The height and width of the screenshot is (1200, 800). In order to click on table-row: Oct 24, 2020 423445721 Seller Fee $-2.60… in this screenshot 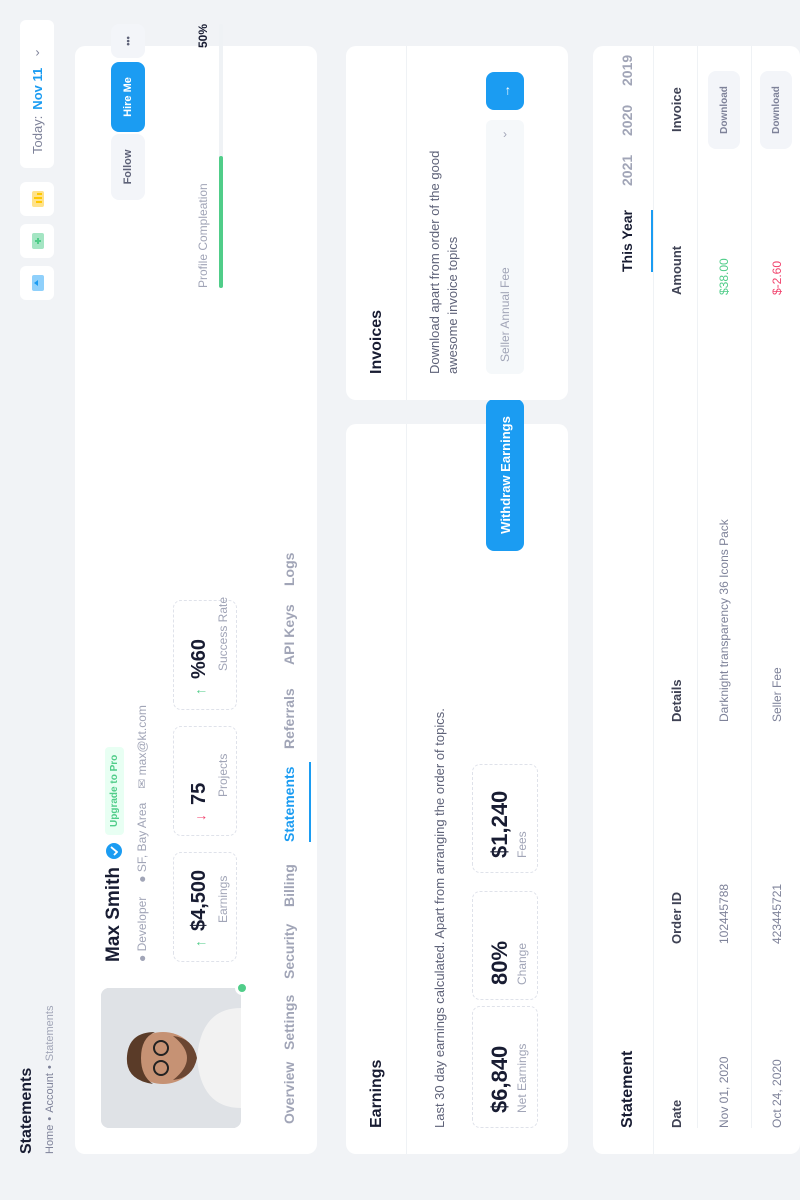, I will do `click(776, 600)`.